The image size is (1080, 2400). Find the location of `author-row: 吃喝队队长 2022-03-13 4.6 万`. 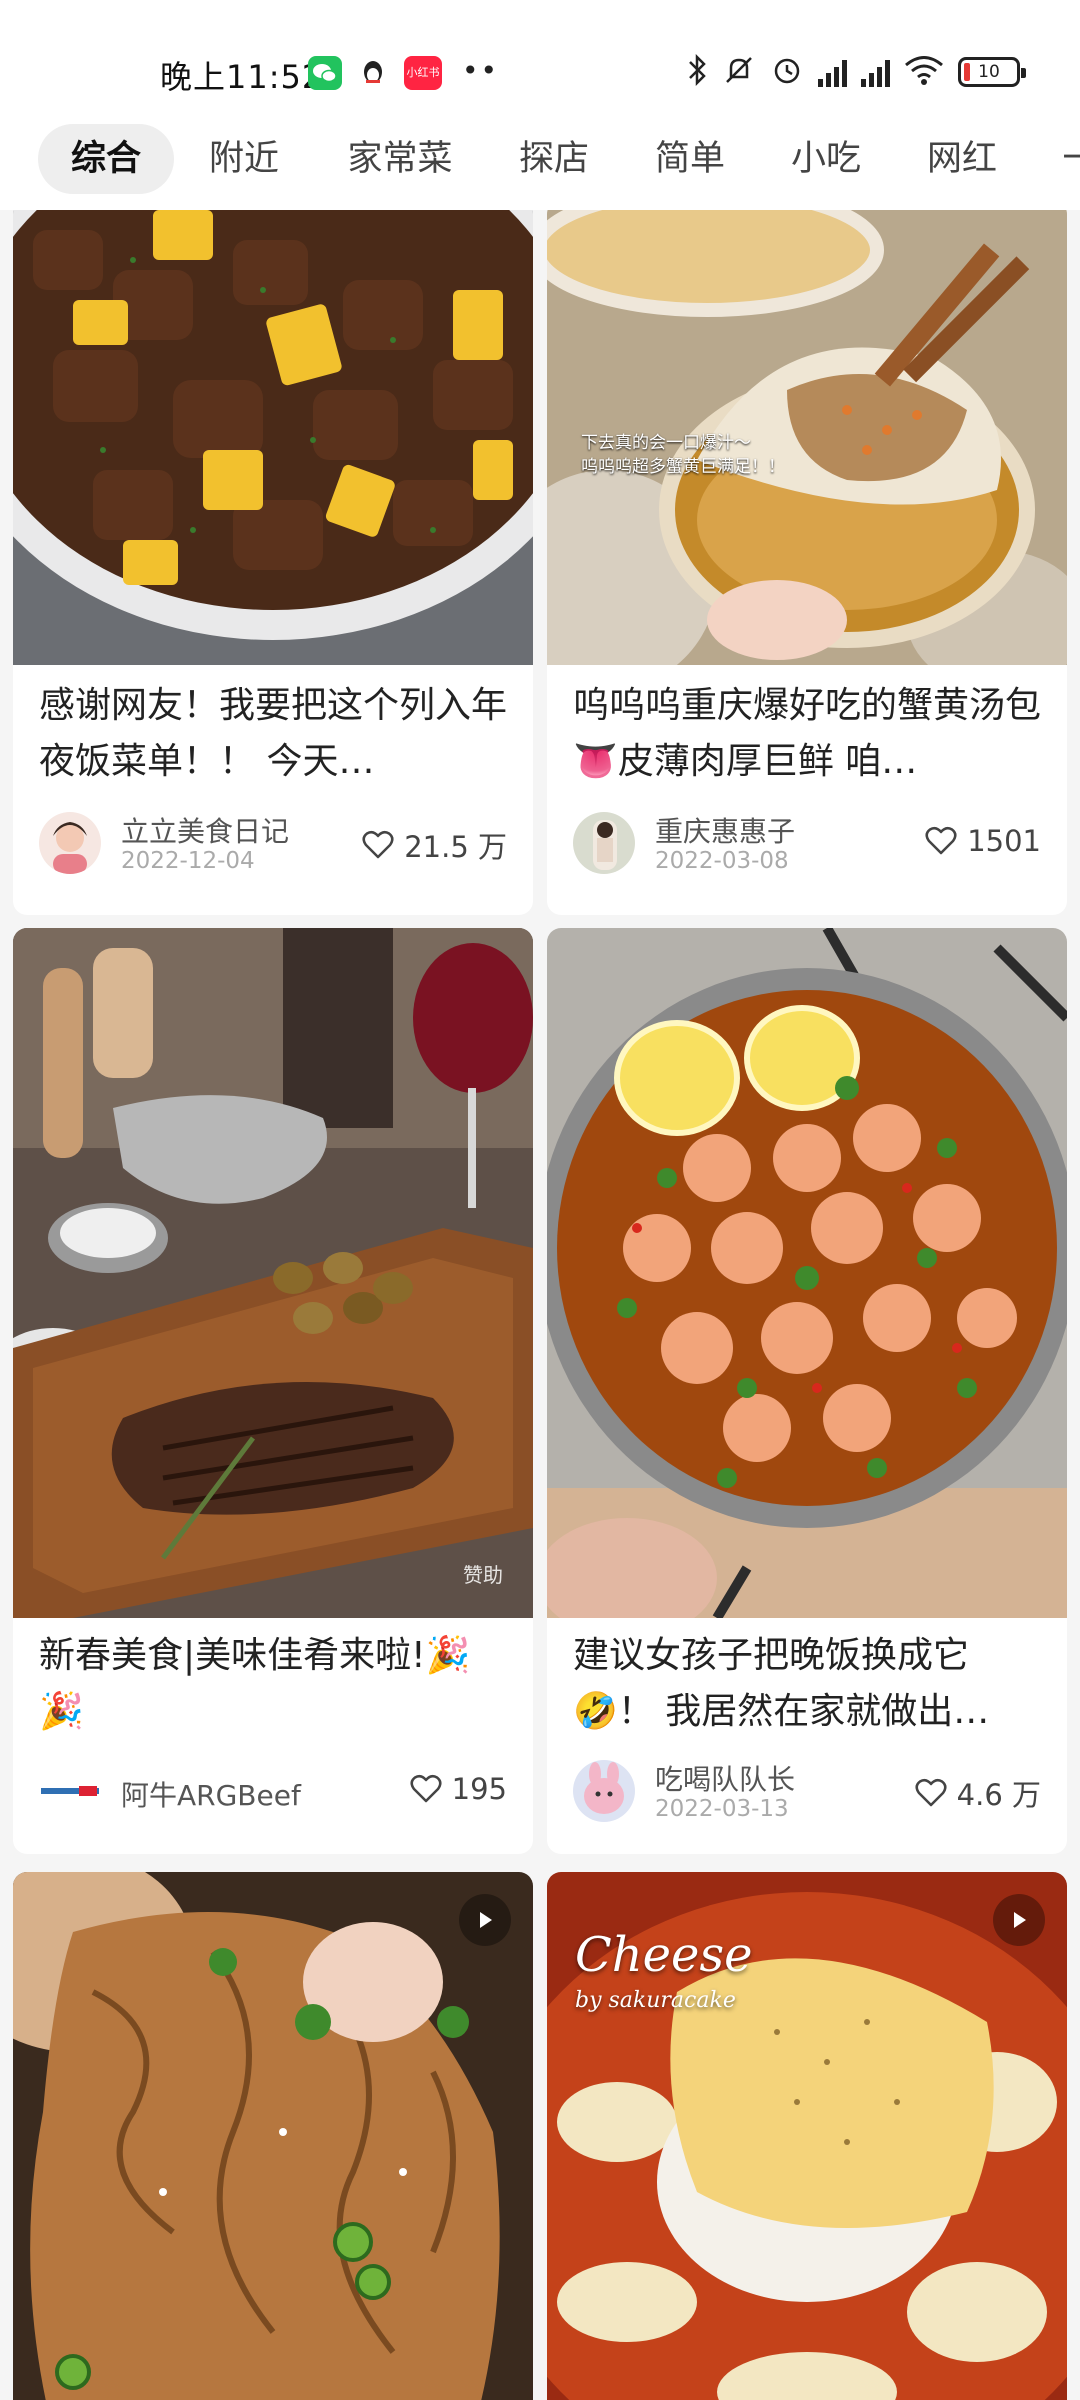

author-row: 吃喝队队长 2022-03-13 4.6 万 is located at coordinates (807, 1791).